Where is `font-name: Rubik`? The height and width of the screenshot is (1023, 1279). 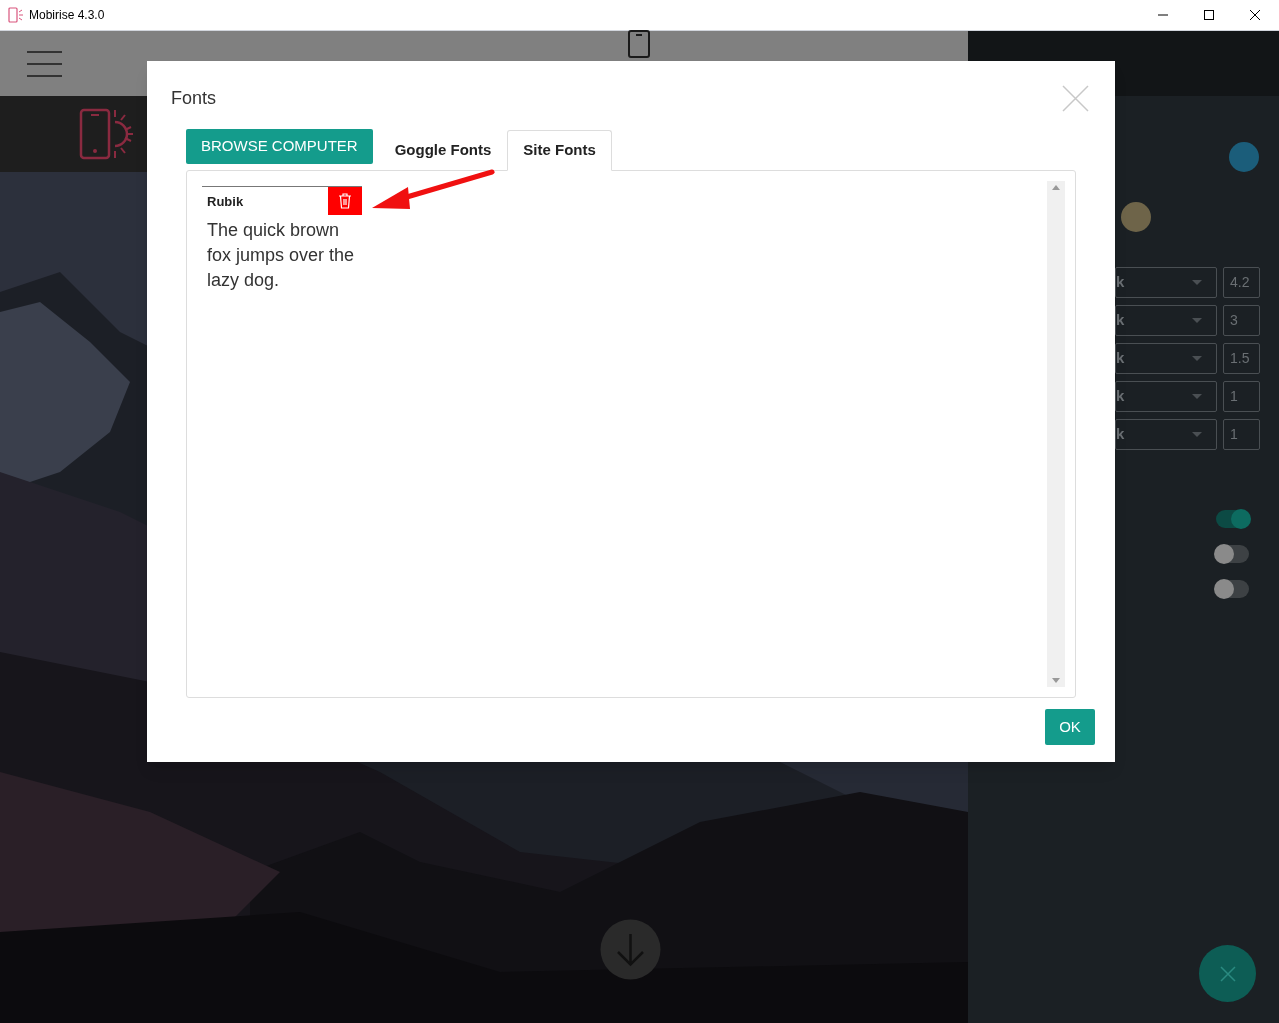
font-name: Rubik is located at coordinates (225, 202).